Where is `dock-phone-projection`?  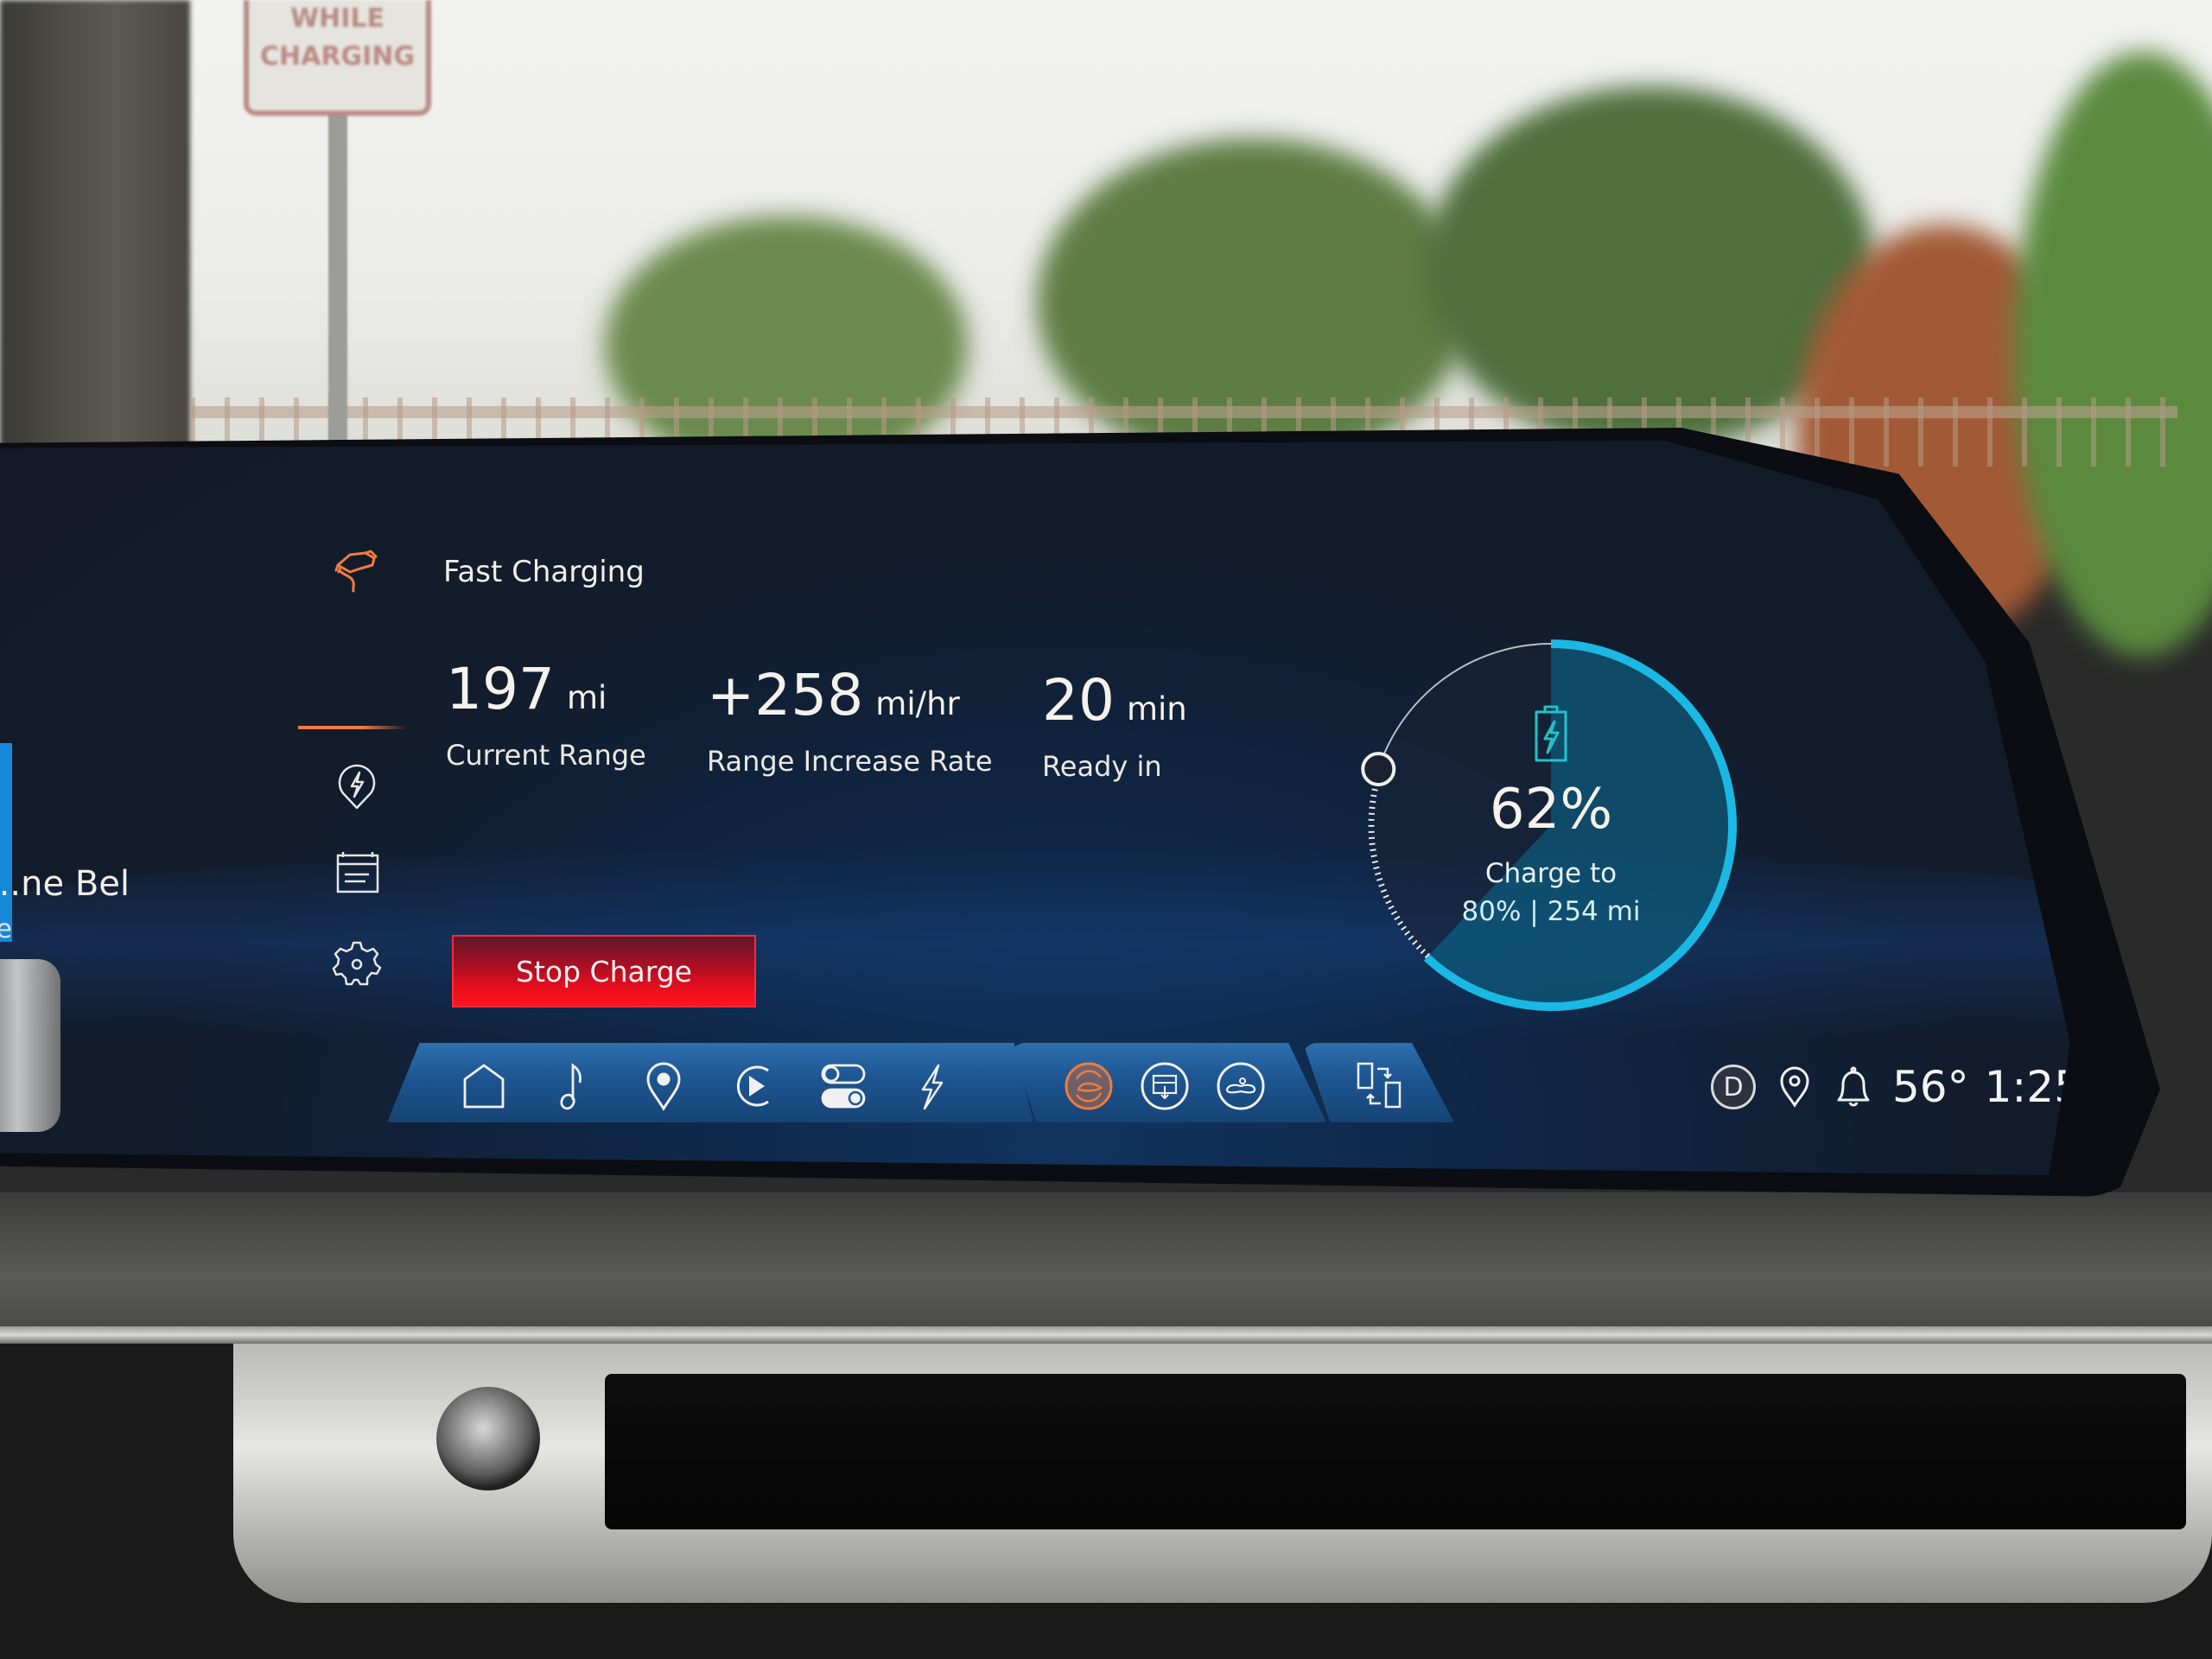 dock-phone-projection is located at coordinates (1378, 1082).